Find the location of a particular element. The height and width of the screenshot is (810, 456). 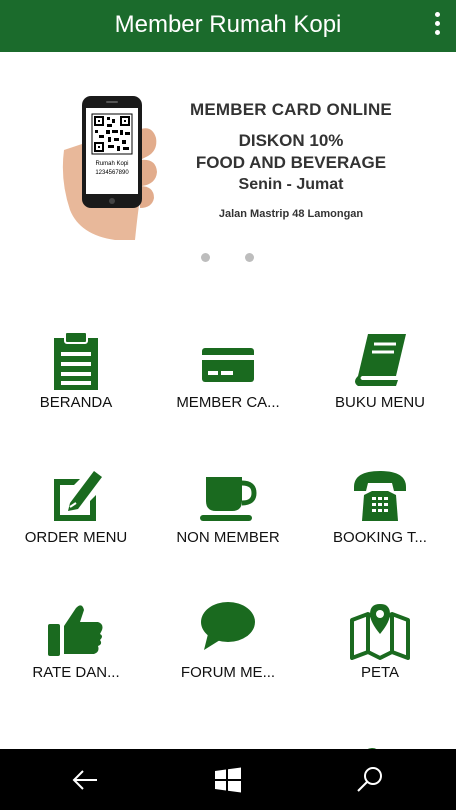

clipboard-icon is located at coordinates (76, 360).